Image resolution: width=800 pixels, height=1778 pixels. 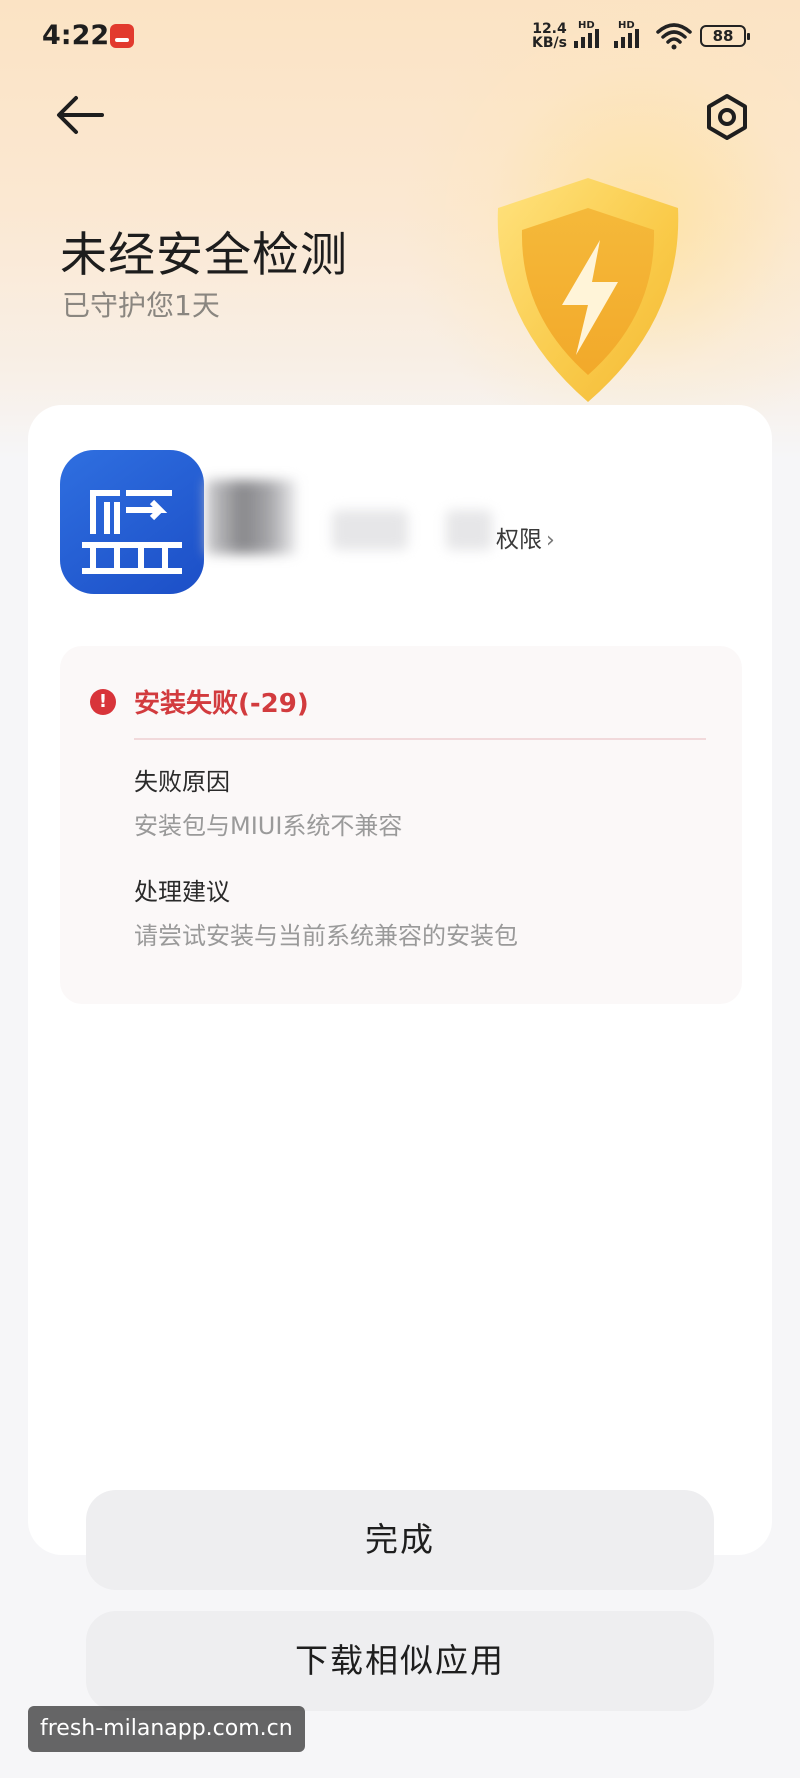 What do you see at coordinates (122, 36) in the screenshot?
I see `notification-app-icon` at bounding box center [122, 36].